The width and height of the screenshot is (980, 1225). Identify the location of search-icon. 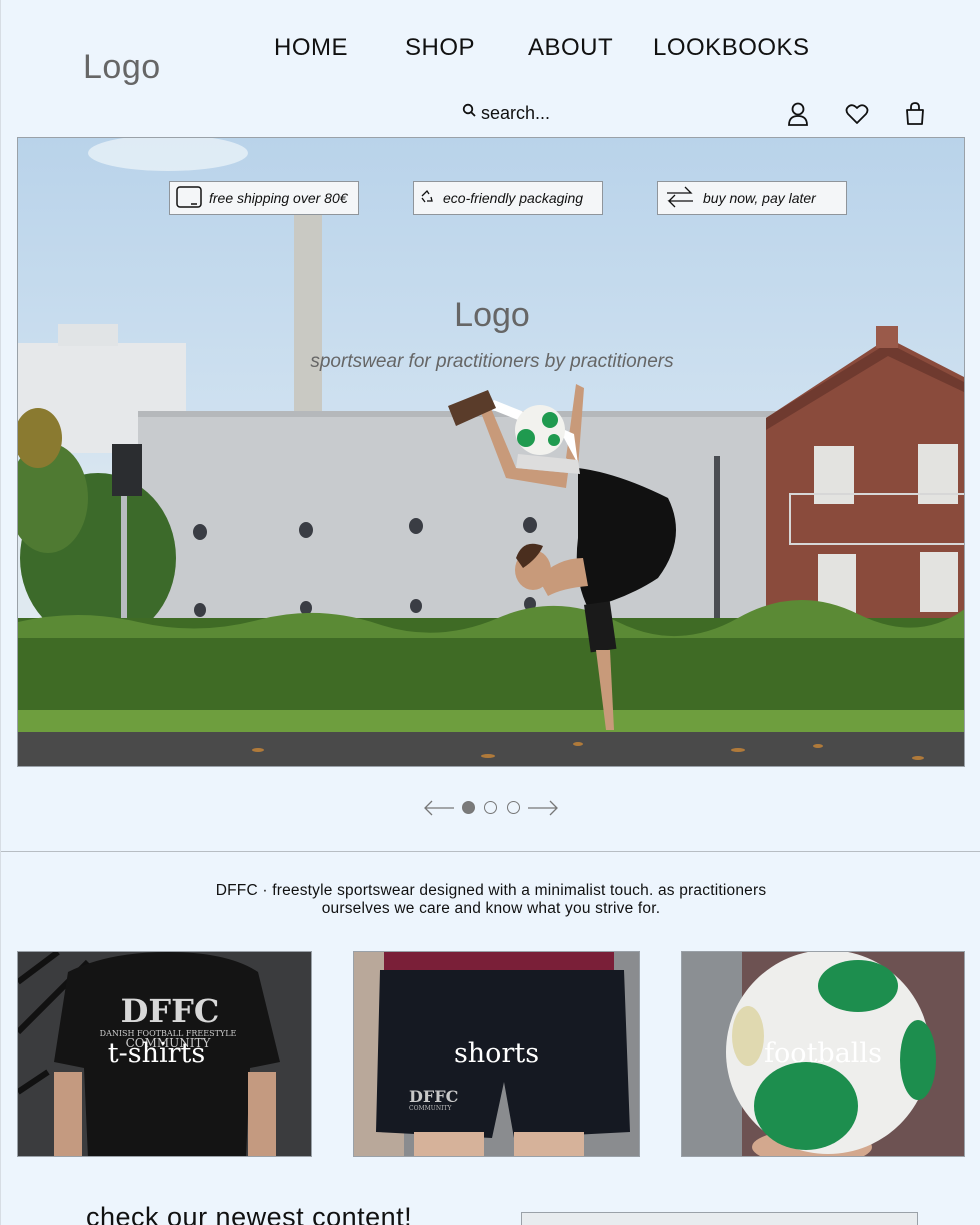
(469, 113).